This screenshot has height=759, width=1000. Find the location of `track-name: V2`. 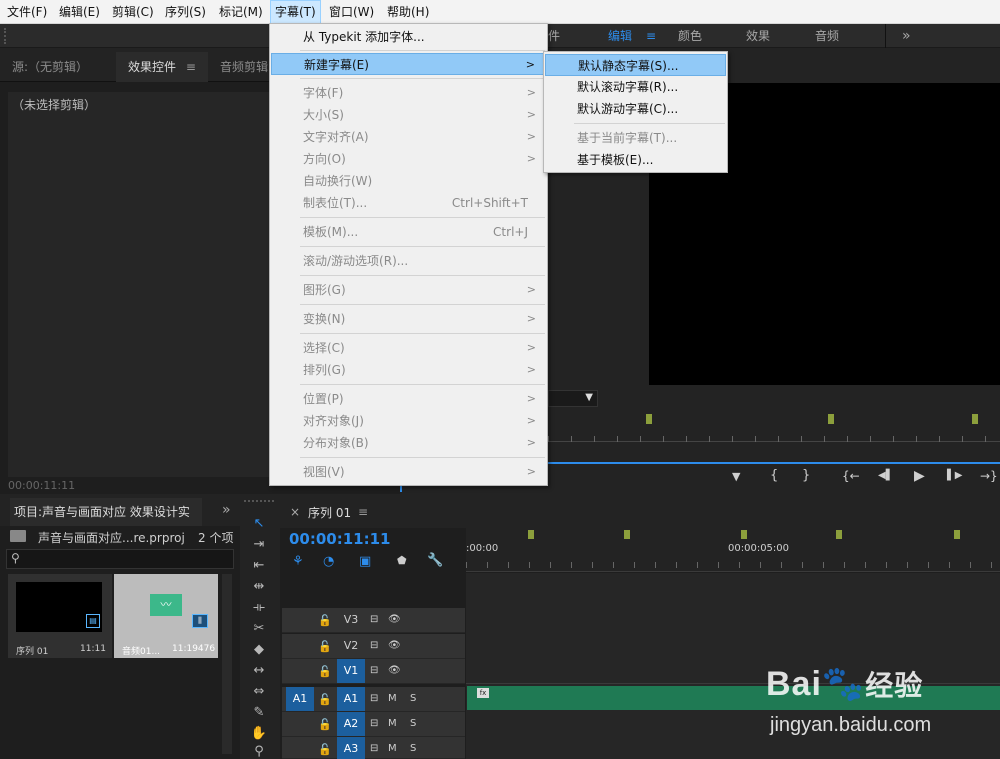

track-name: V2 is located at coordinates (351, 646).